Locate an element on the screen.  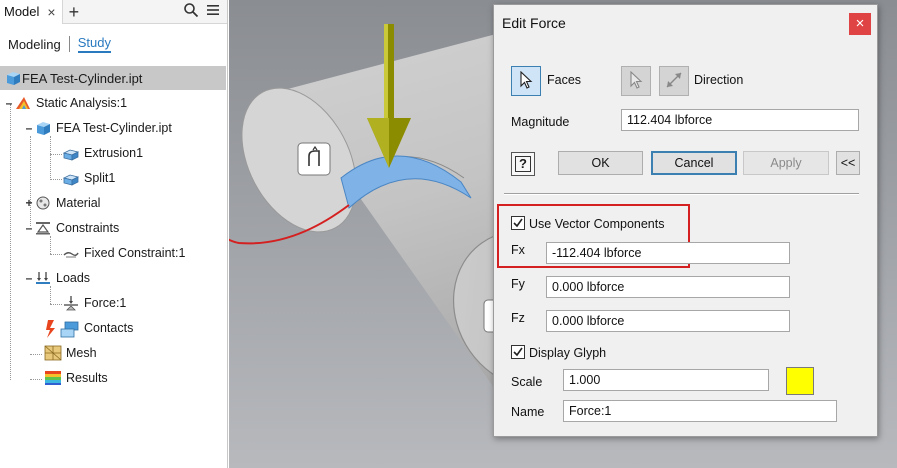
tree-item-results: Results is located at coordinates (76, 378).